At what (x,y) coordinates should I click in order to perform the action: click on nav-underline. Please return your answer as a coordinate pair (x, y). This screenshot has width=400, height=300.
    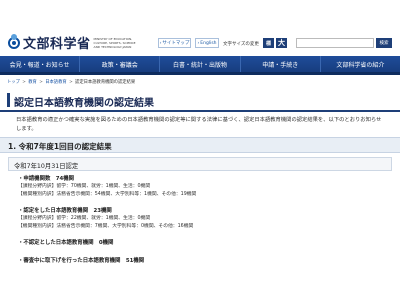
    Looking at the image, I should click on (200, 73).